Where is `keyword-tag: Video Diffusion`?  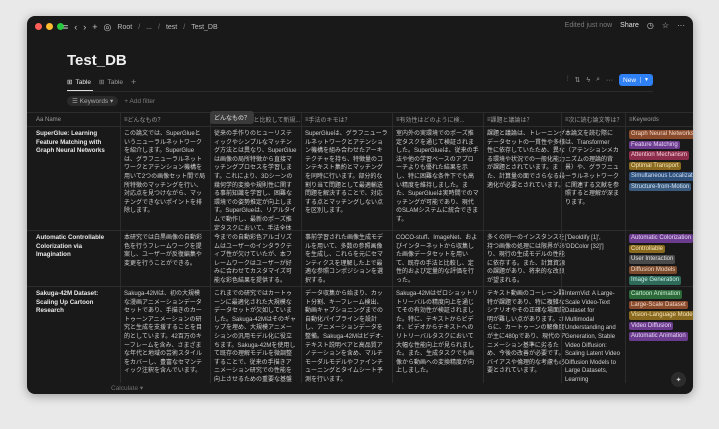 keyword-tag: Video Diffusion is located at coordinates (651, 325).